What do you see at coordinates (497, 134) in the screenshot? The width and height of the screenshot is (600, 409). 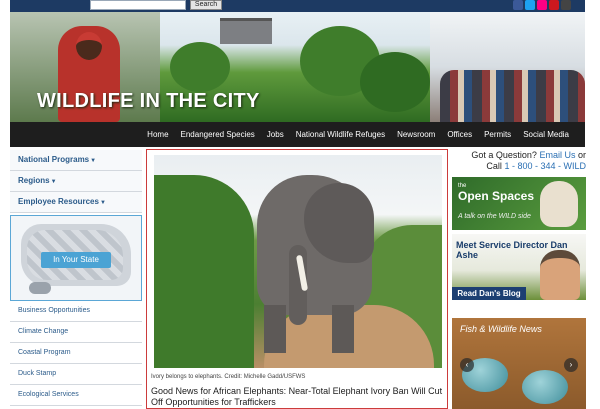 I see `nav-permits: Permits` at bounding box center [497, 134].